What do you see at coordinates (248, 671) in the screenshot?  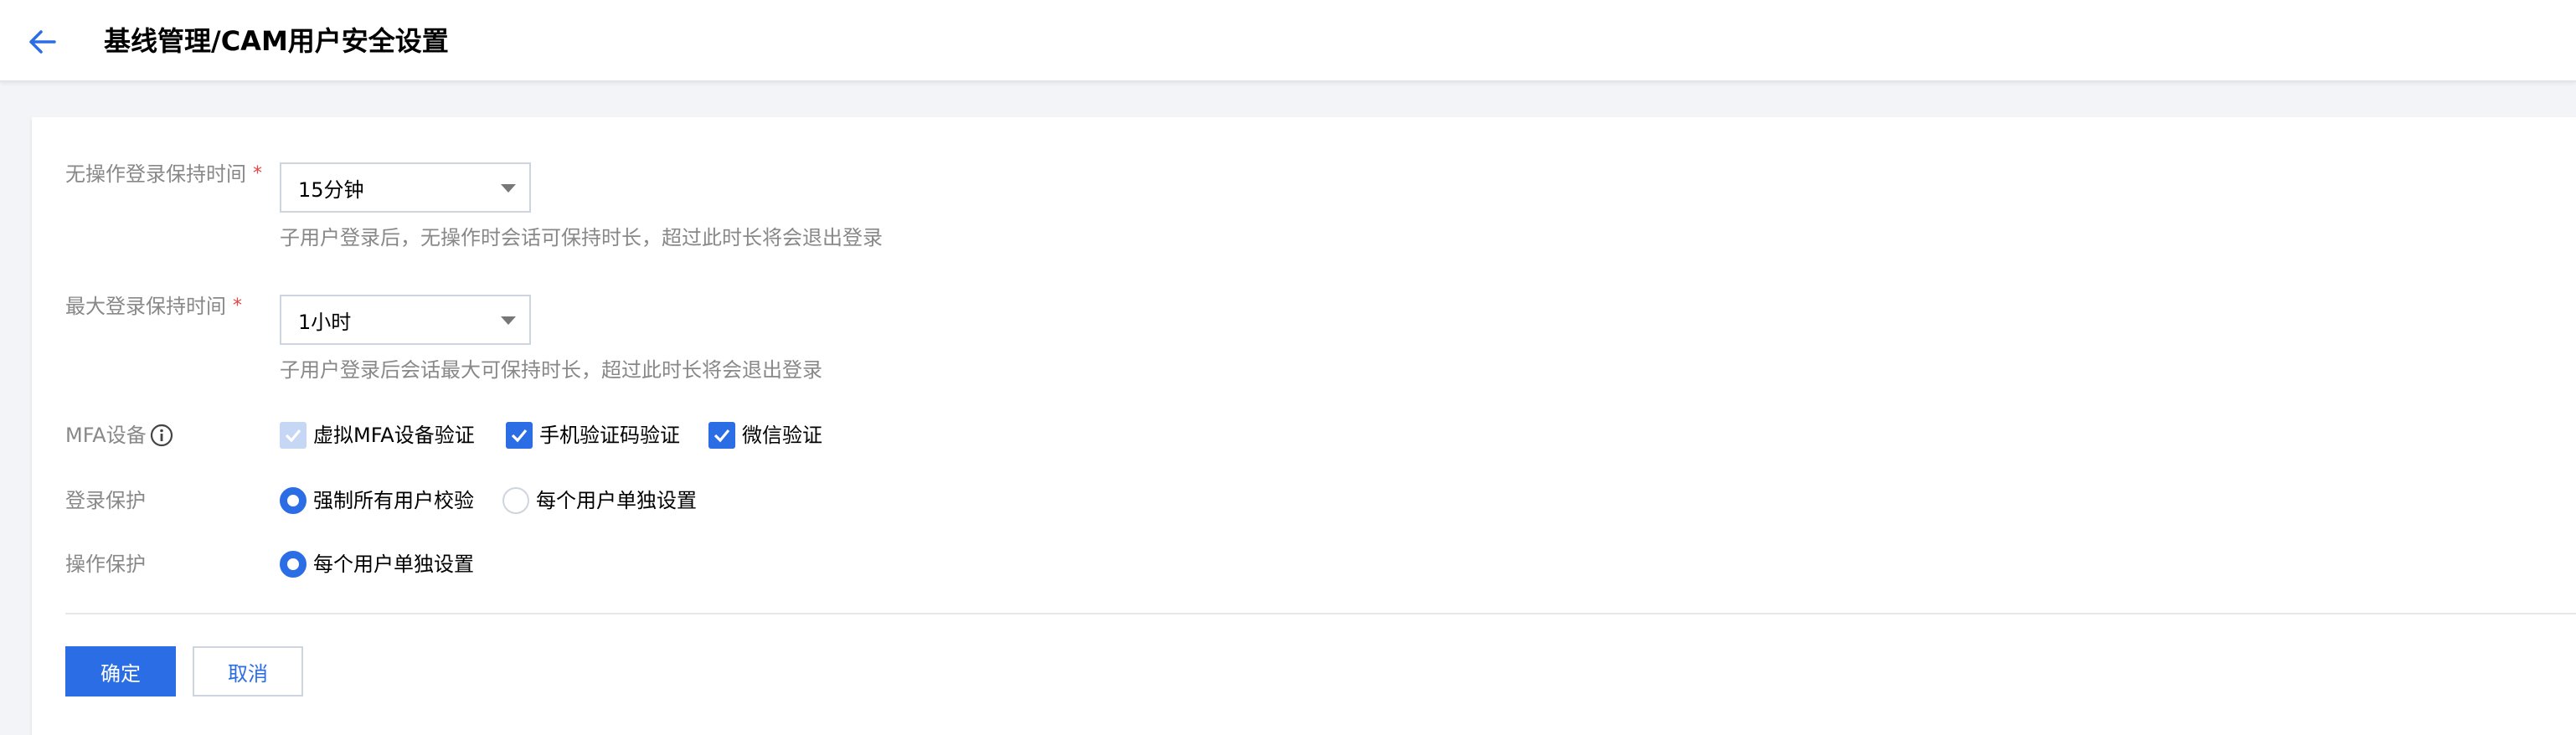 I see `cancel-button: 取消` at bounding box center [248, 671].